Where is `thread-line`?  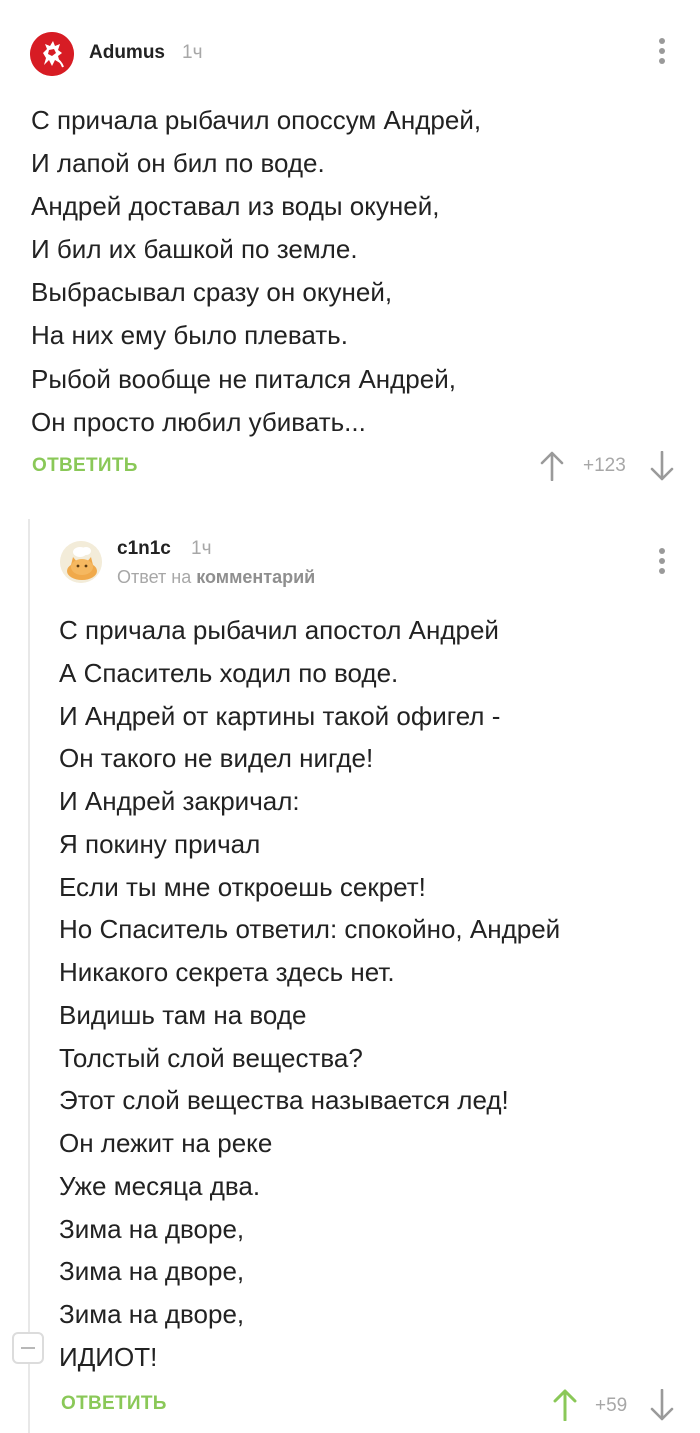
thread-line is located at coordinates (29, 976).